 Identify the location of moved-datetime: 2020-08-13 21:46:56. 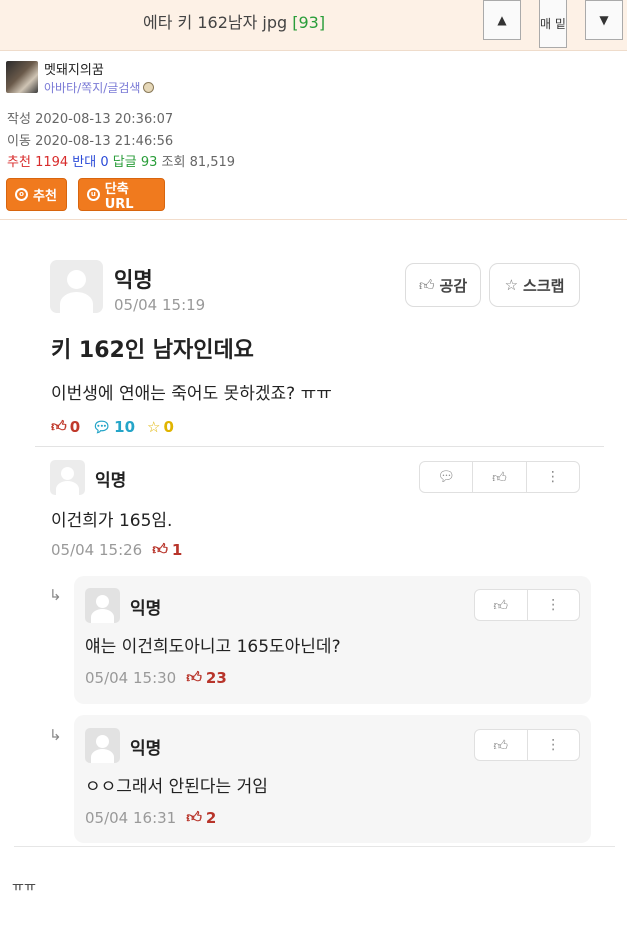
(104, 141).